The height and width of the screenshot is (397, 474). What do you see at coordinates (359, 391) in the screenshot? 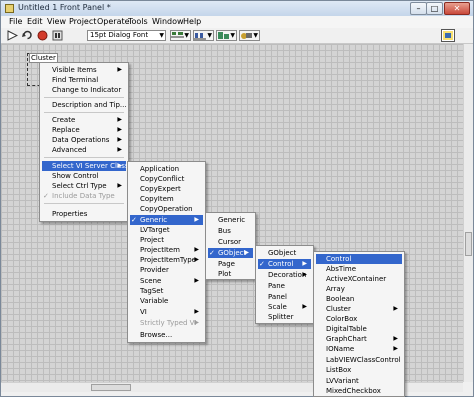
I see `menu-item-mixedcheckbox: MixedCheckbox` at bounding box center [359, 391].